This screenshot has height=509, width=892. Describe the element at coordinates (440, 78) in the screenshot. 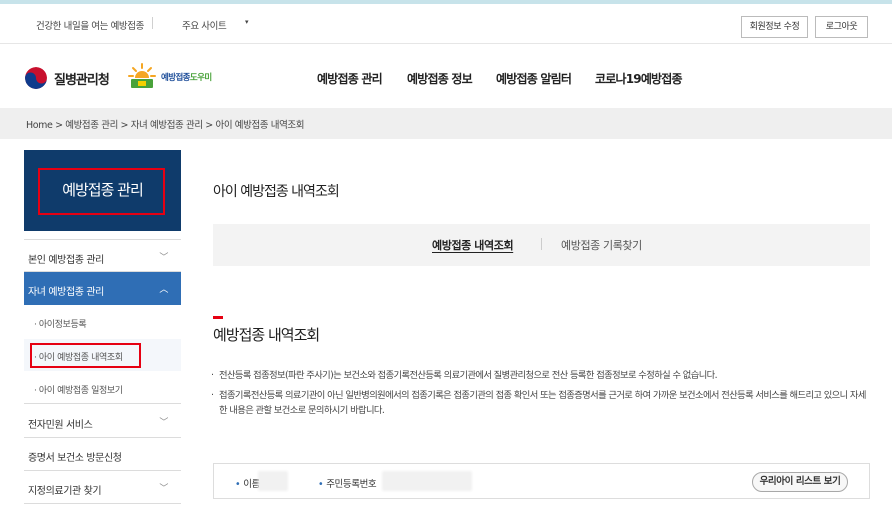

I see `gnb-vaccination-info: 예방접종 정보` at that location.